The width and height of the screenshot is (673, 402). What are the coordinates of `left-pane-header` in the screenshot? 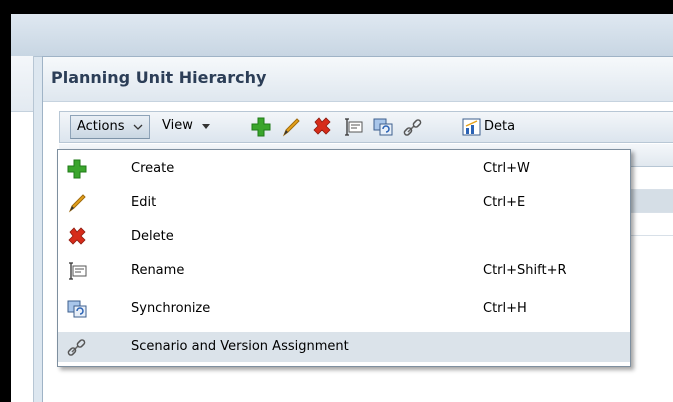 It's located at (22, 84).